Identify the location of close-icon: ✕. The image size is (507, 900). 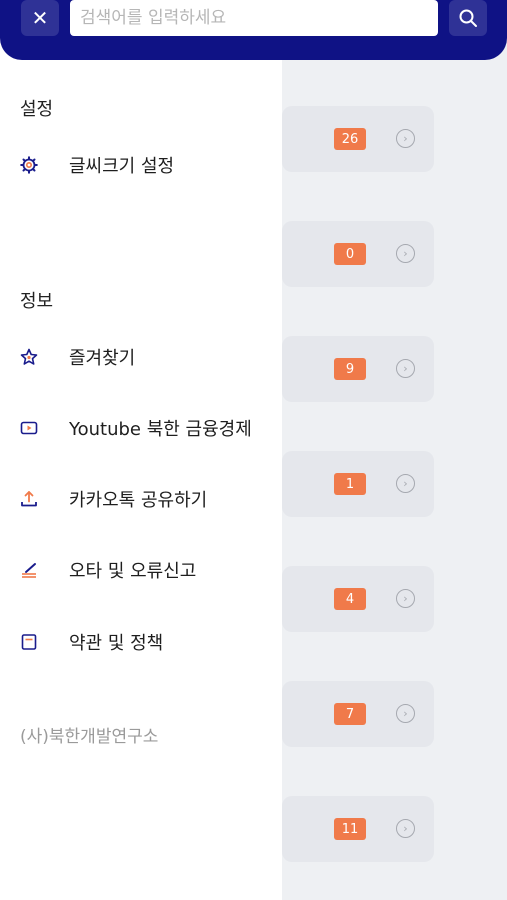
(40, 18).